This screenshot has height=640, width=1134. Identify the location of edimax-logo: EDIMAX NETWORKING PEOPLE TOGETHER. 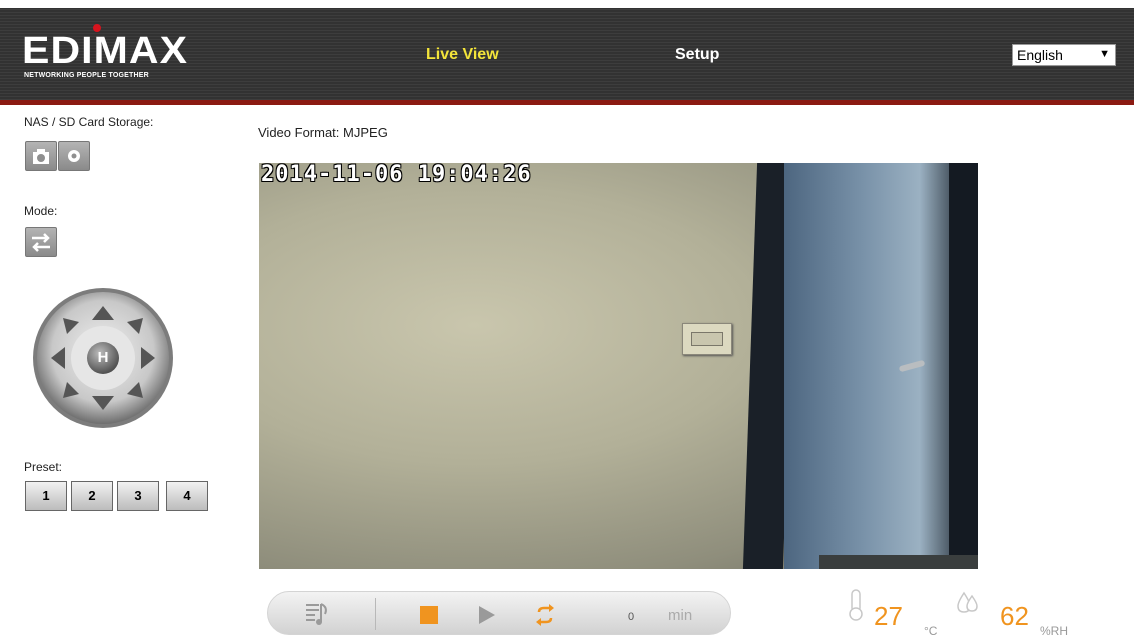
(104, 54).